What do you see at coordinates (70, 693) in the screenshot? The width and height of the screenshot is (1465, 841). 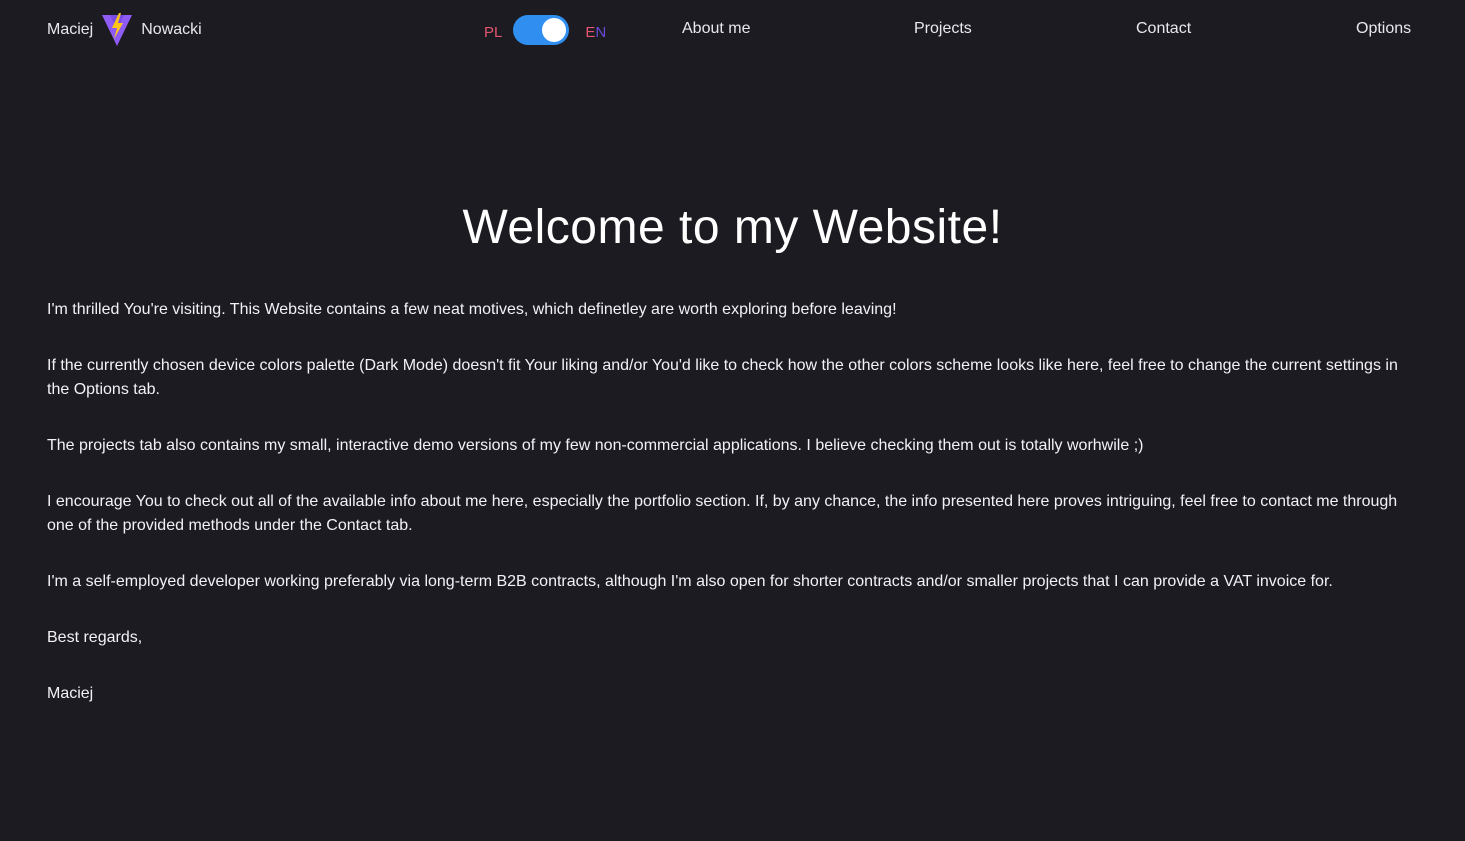 I see `paragraph-signature: Maciej` at bounding box center [70, 693].